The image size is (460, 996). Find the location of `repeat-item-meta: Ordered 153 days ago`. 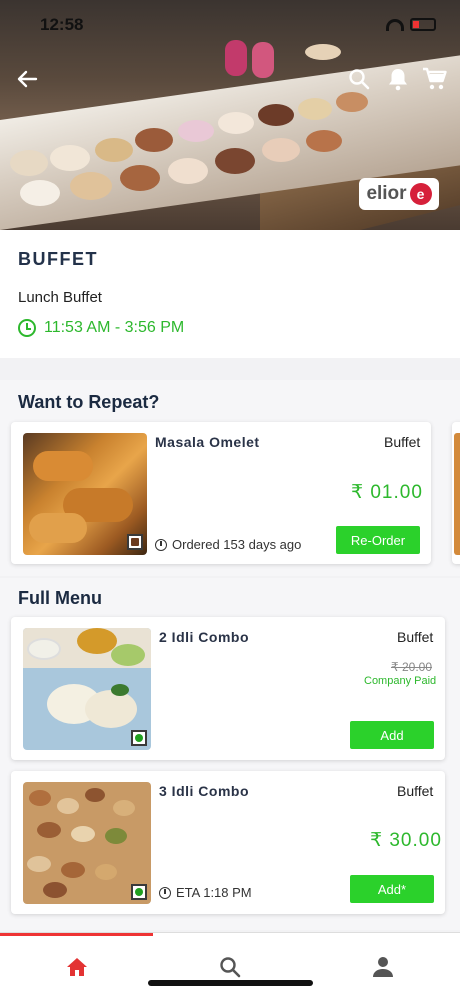

repeat-item-meta: Ordered 153 days ago is located at coordinates (228, 544).